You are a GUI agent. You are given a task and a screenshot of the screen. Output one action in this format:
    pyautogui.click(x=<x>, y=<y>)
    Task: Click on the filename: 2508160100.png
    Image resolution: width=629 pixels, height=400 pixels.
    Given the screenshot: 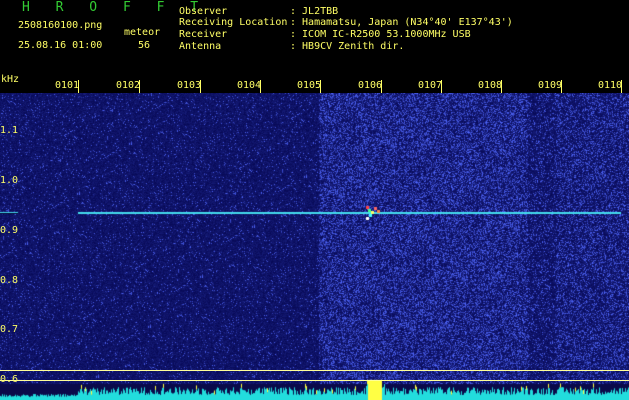 What is the action you would take?
    pyautogui.click(x=60, y=25)
    